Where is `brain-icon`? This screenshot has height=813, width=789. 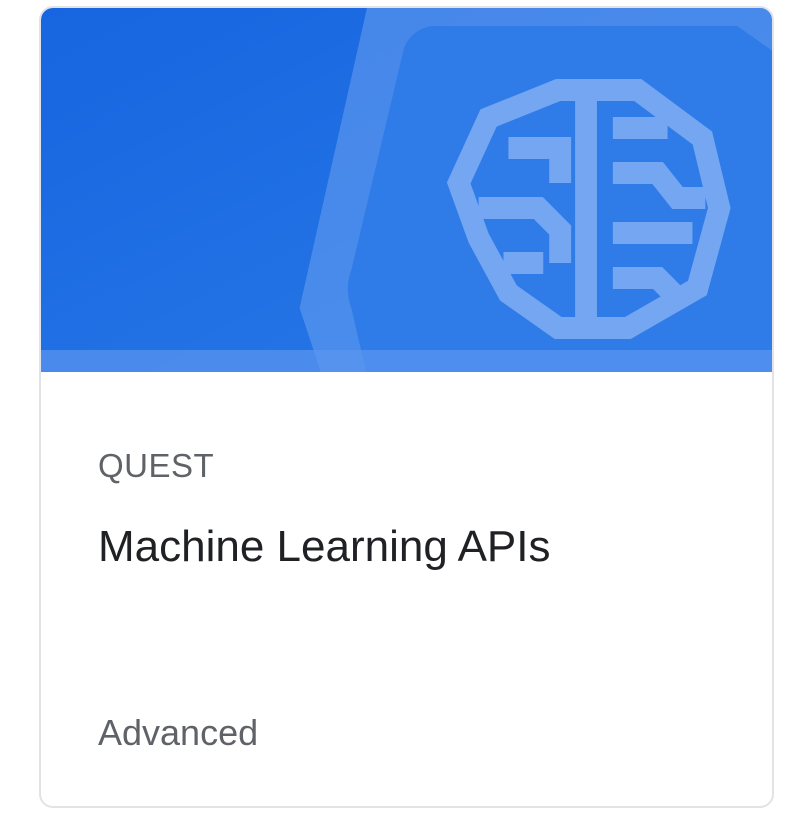
brain-icon is located at coordinates (588, 209).